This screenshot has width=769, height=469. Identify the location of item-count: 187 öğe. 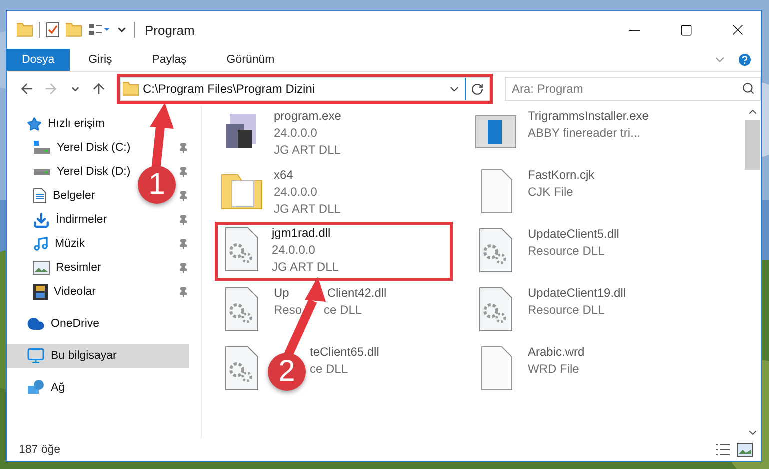
(40, 450).